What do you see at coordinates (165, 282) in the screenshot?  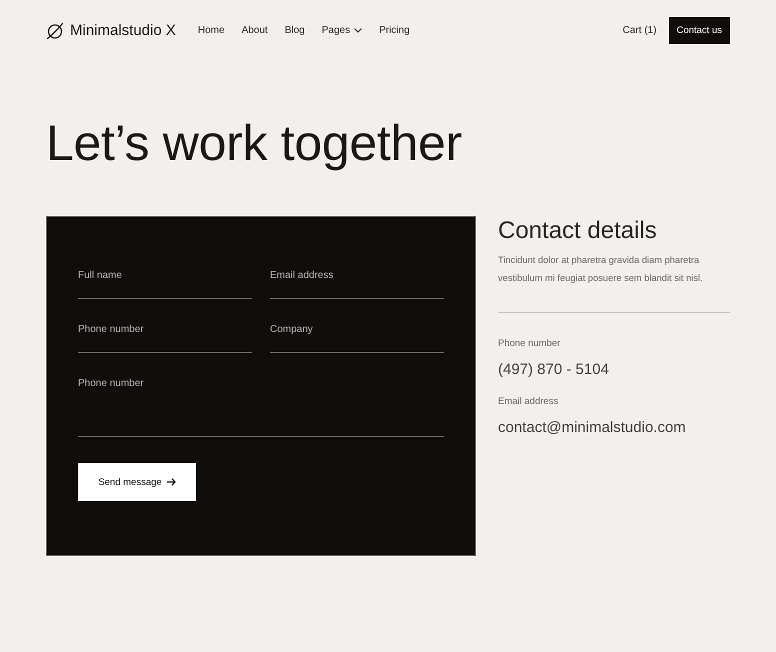 I see `input-field: Full name` at bounding box center [165, 282].